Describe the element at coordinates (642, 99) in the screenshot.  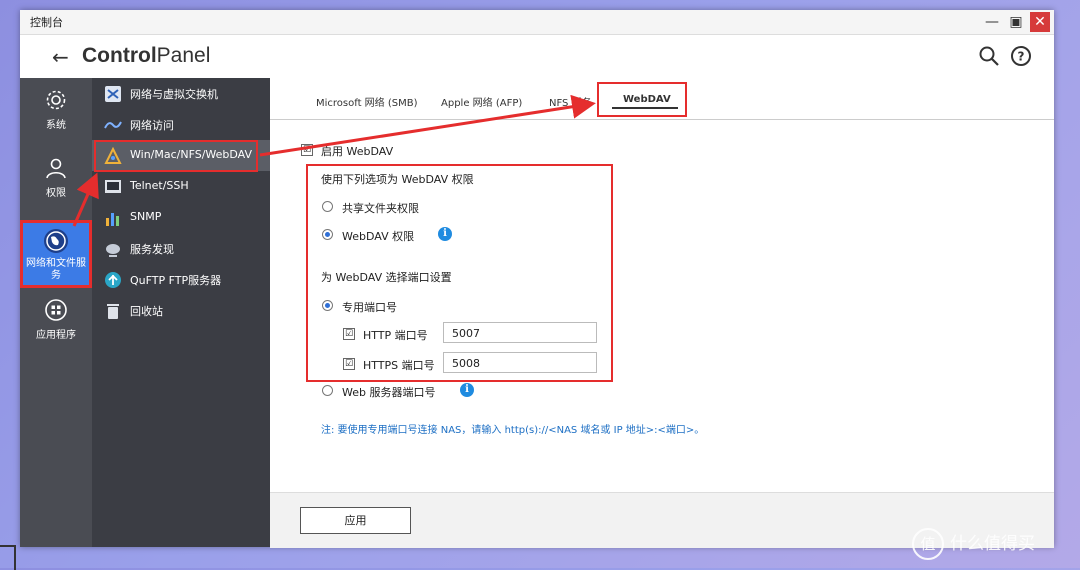
I see `highlight-box` at that location.